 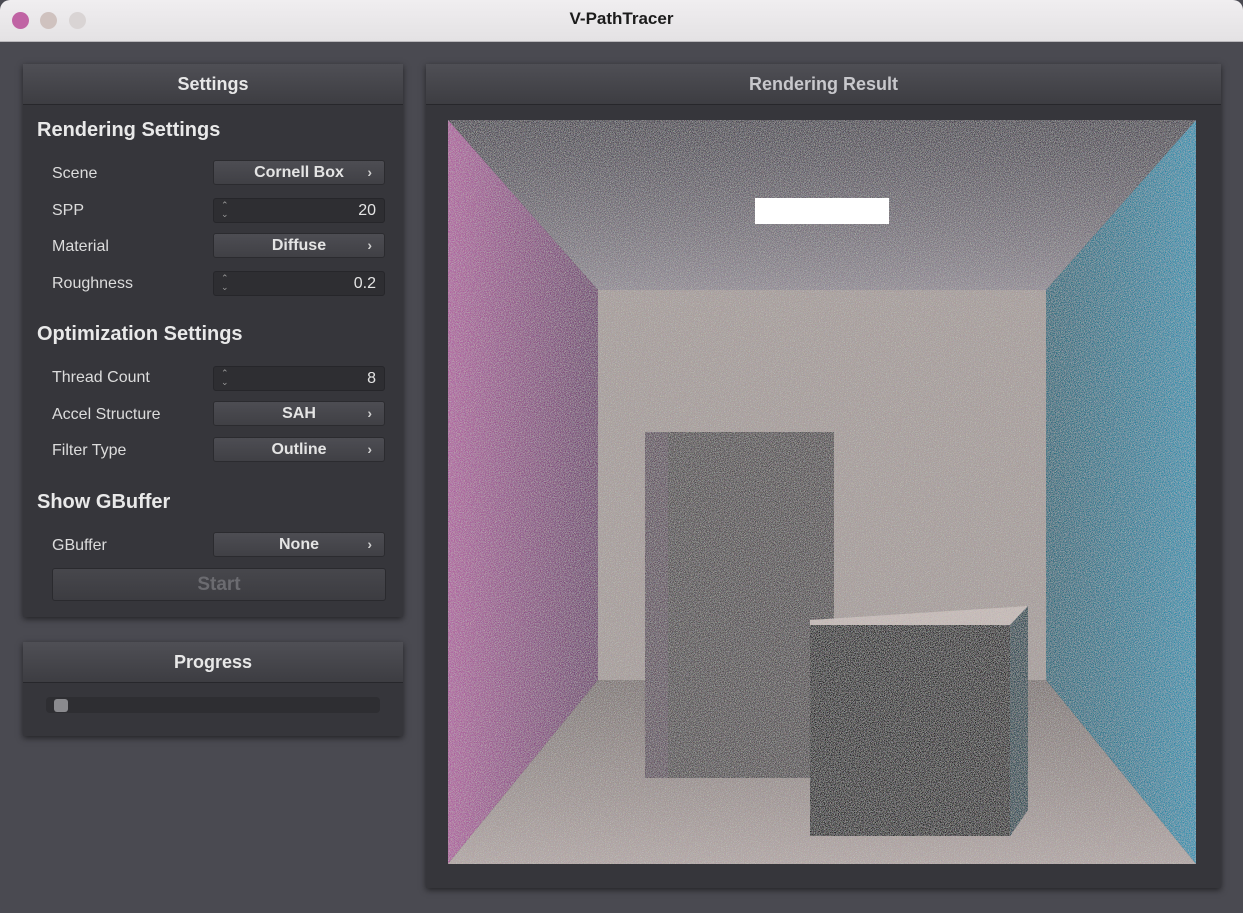 What do you see at coordinates (101, 377) in the screenshot?
I see `thread-count-label: Thread Count` at bounding box center [101, 377].